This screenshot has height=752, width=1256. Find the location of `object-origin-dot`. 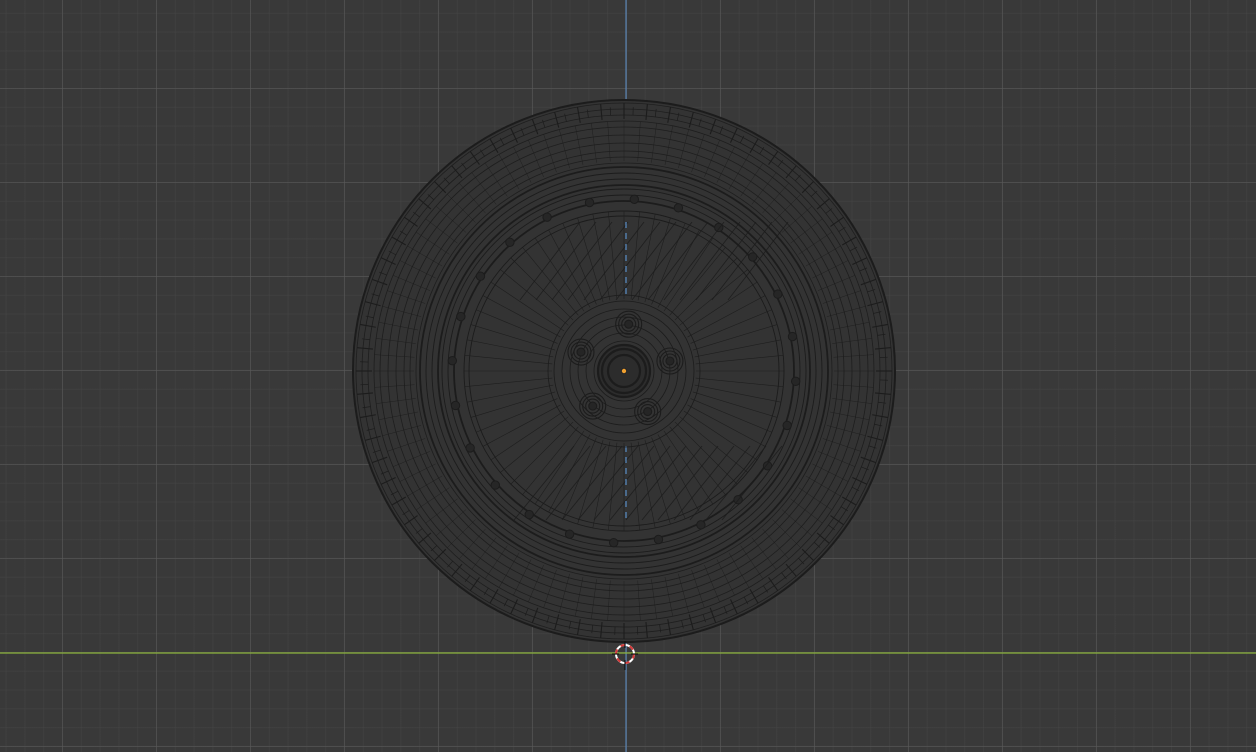

object-origin-dot is located at coordinates (624, 370).